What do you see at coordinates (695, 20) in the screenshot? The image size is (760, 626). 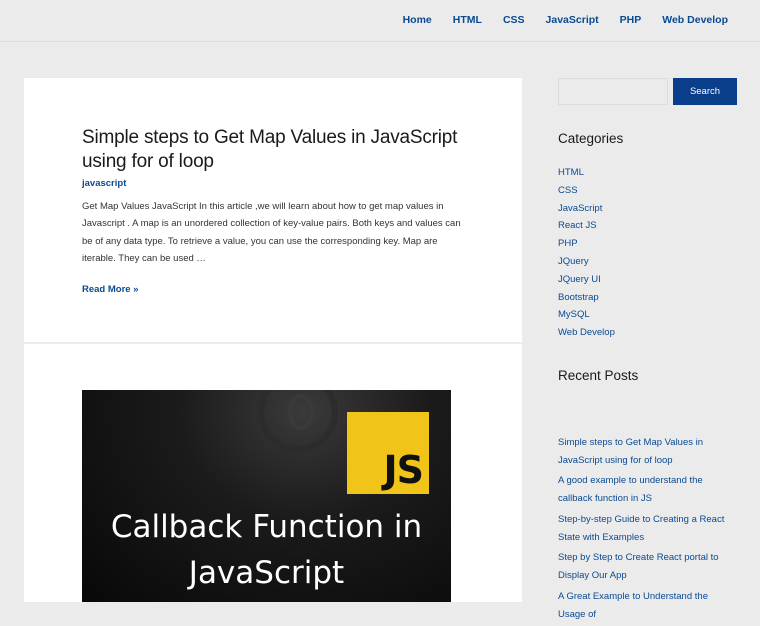 I see `nav-web-develop: Web Develop` at bounding box center [695, 20].